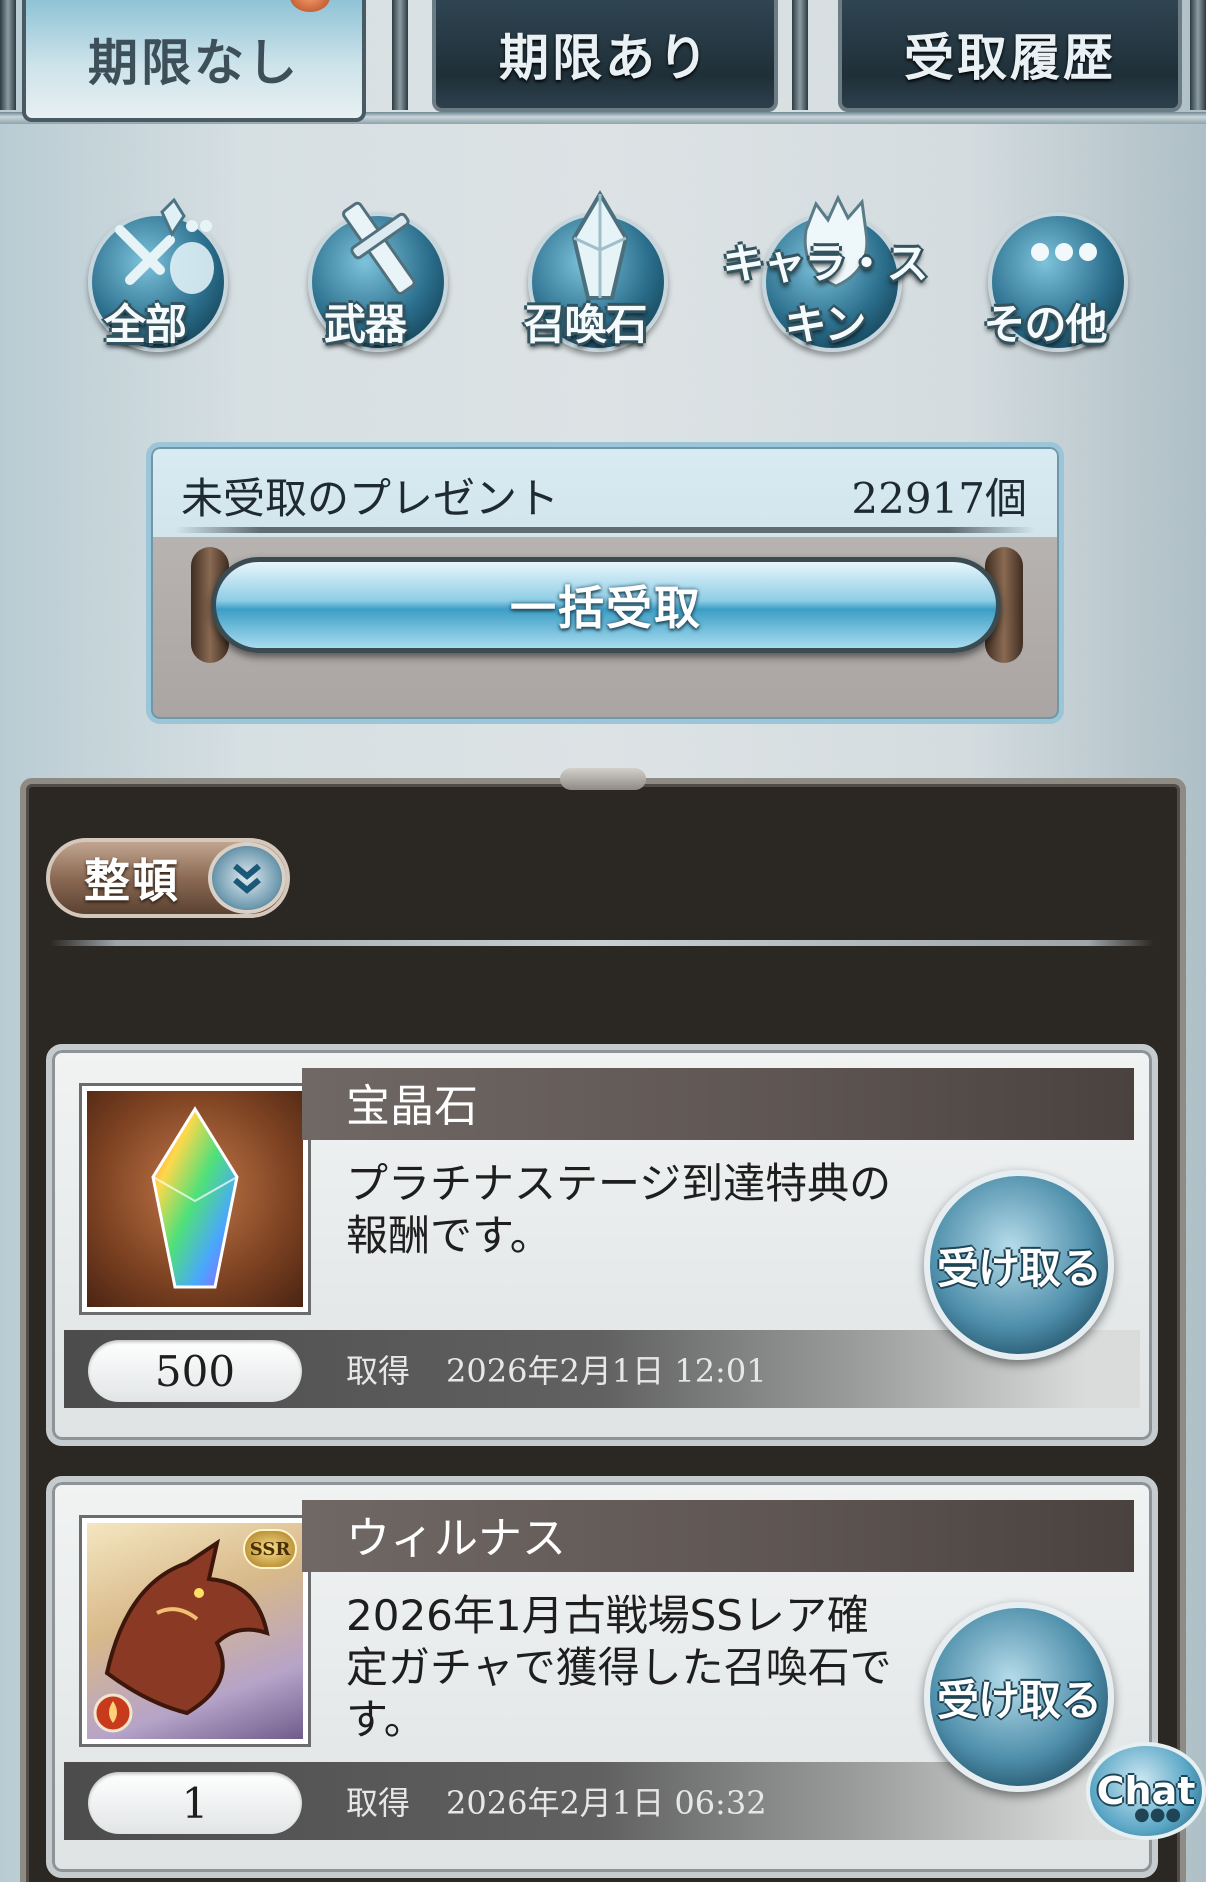  Describe the element at coordinates (825, 294) in the screenshot. I see `category-label: キャラ・スキン` at that location.